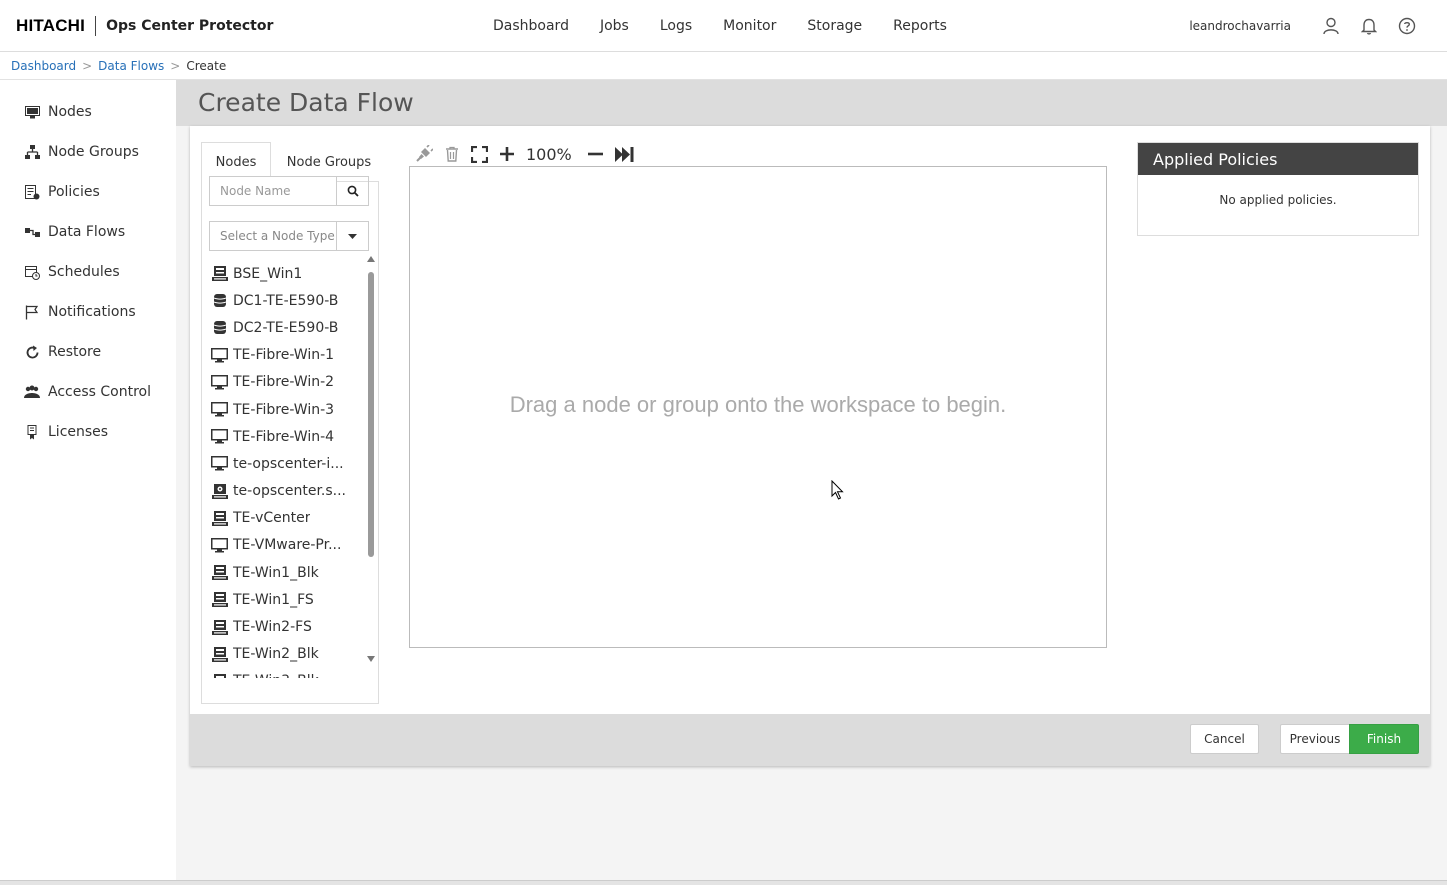 The height and width of the screenshot is (885, 1447). What do you see at coordinates (1315, 739) in the screenshot?
I see `previous-button: Previous` at bounding box center [1315, 739].